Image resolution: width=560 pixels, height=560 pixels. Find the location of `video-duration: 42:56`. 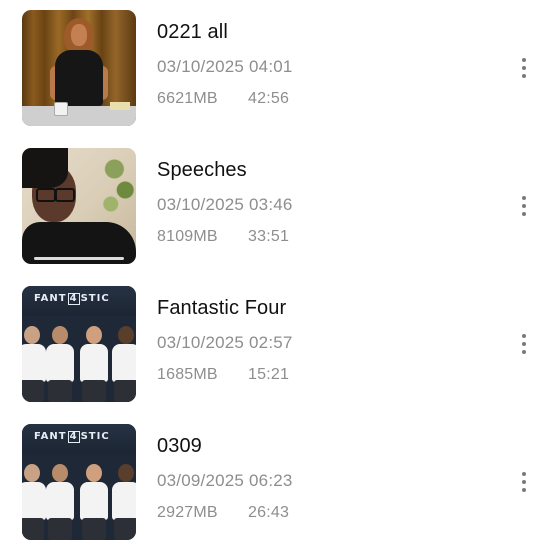

video-duration: 42:56 is located at coordinates (269, 98).